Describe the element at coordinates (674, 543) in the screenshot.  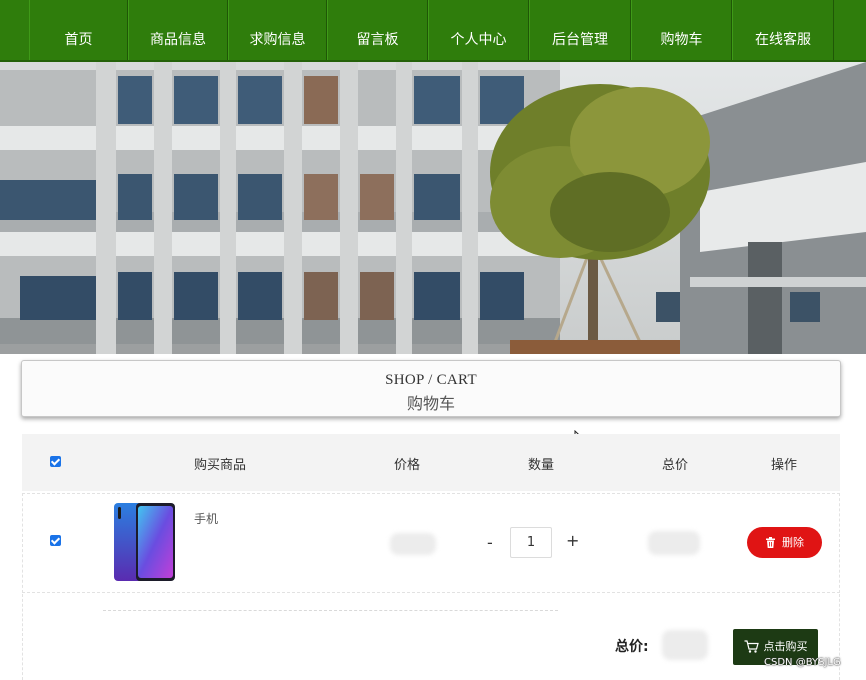
I see `item-total-obscured` at that location.